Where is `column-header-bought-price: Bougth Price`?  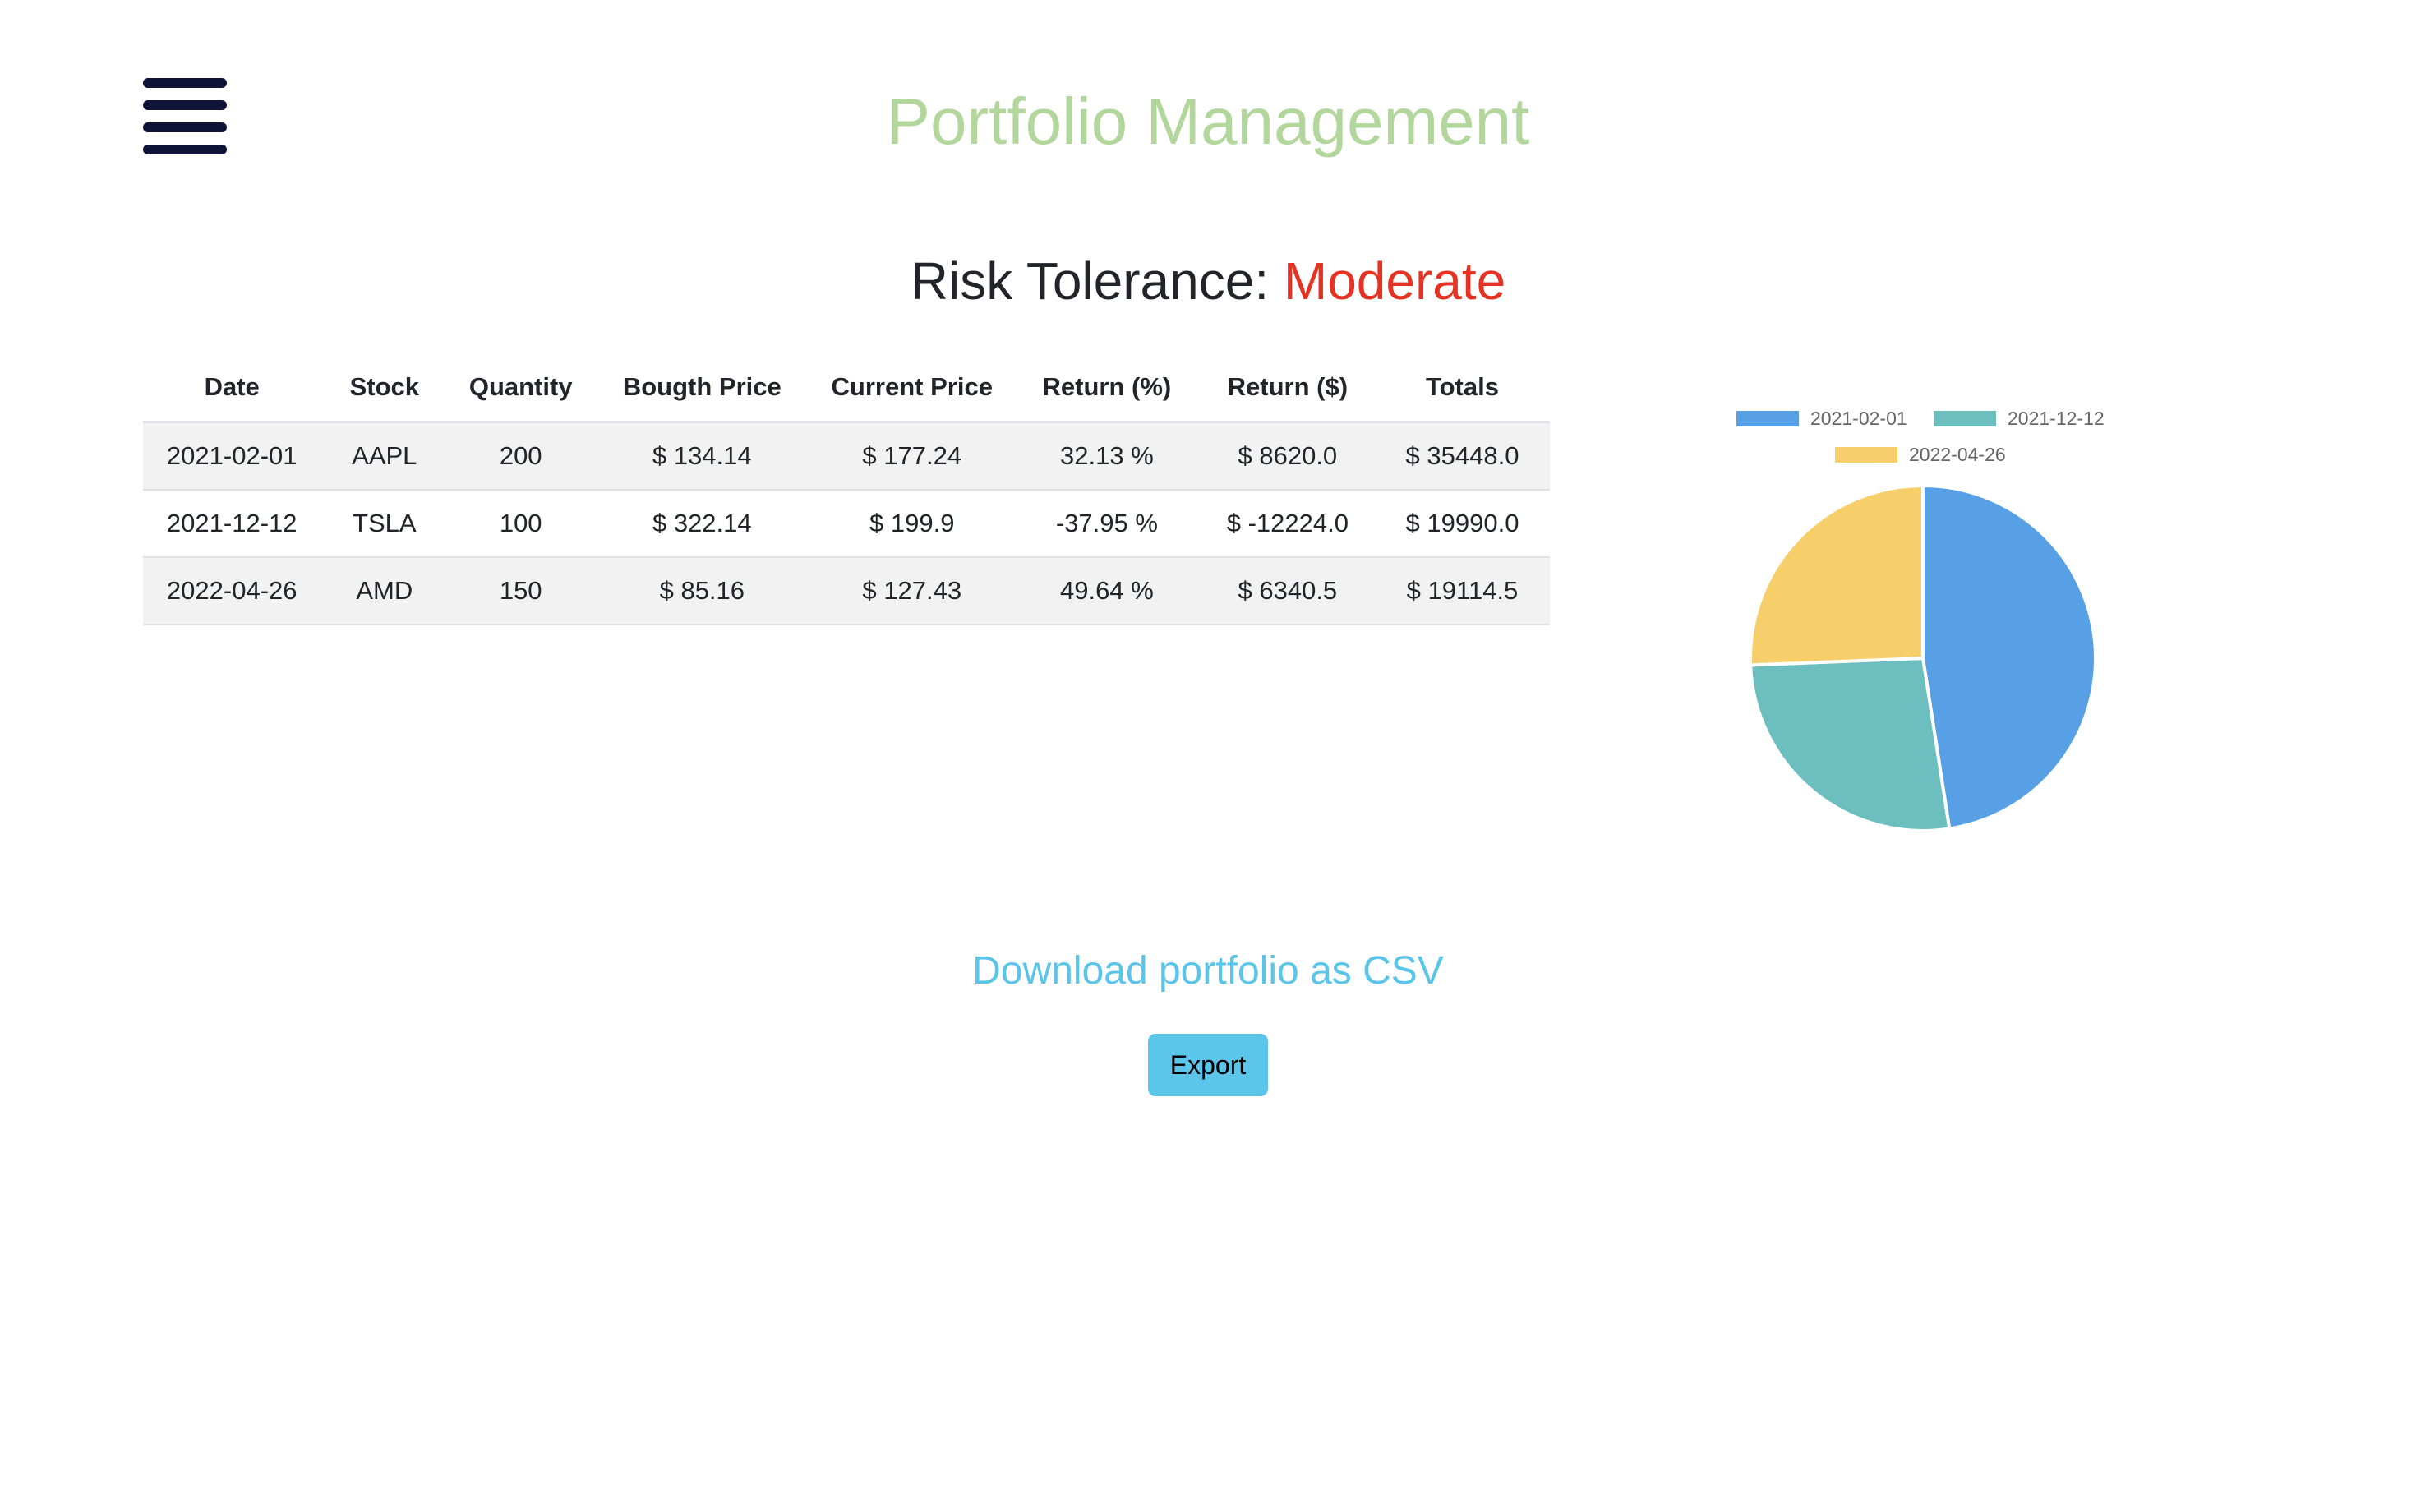
column-header-bought-price: Bougth Price is located at coordinates (702, 388).